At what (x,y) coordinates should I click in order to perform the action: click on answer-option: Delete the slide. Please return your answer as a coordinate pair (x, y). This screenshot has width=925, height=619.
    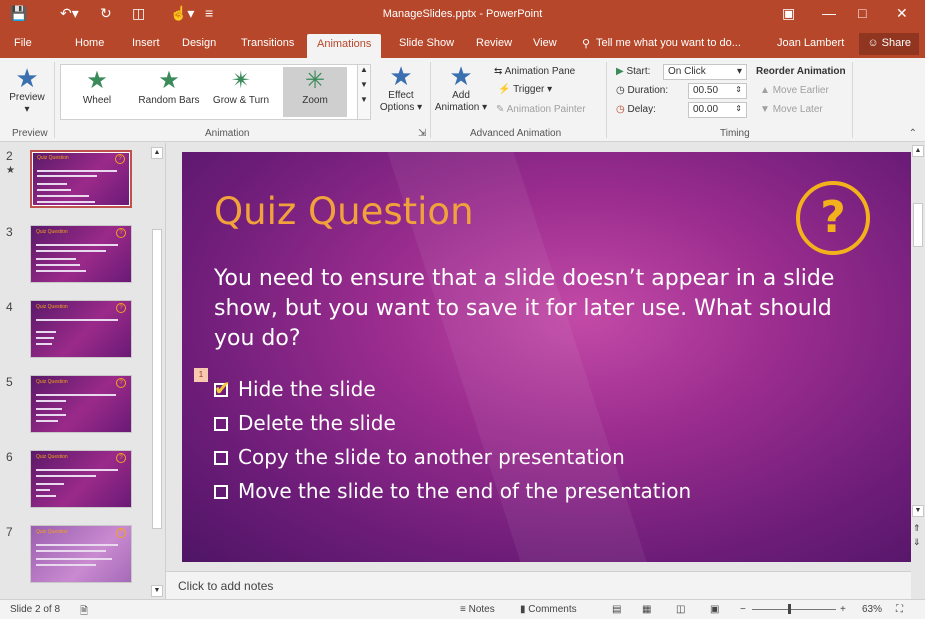
    Looking at the image, I should click on (305, 423).